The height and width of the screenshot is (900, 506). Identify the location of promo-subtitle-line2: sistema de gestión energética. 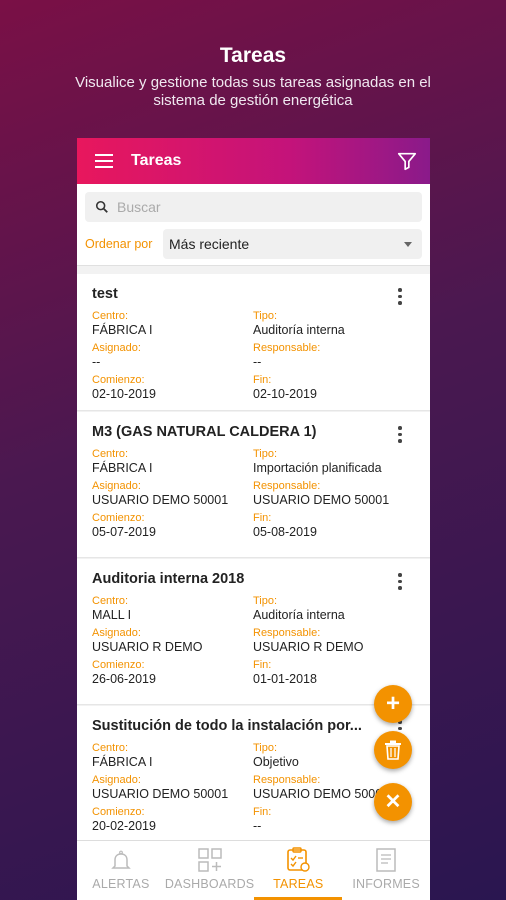
(253, 100).